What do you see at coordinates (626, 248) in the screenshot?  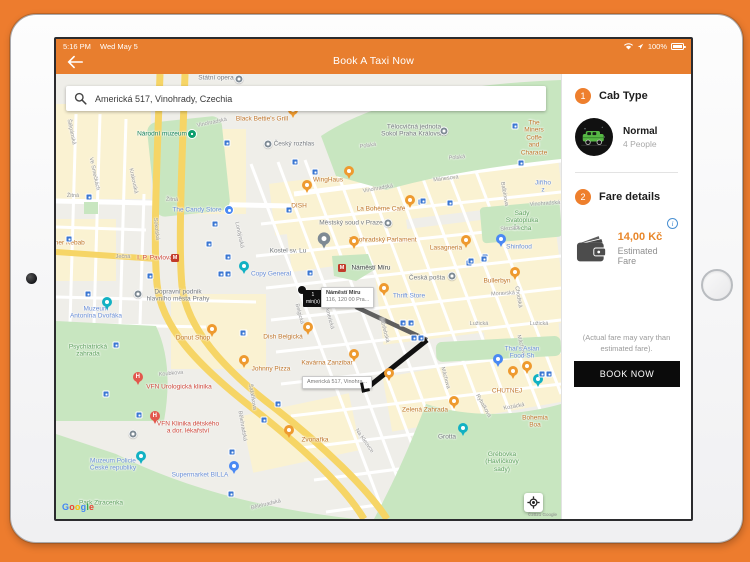 I see `fare-row: 14,00 Kč Estimated Fare` at bounding box center [626, 248].